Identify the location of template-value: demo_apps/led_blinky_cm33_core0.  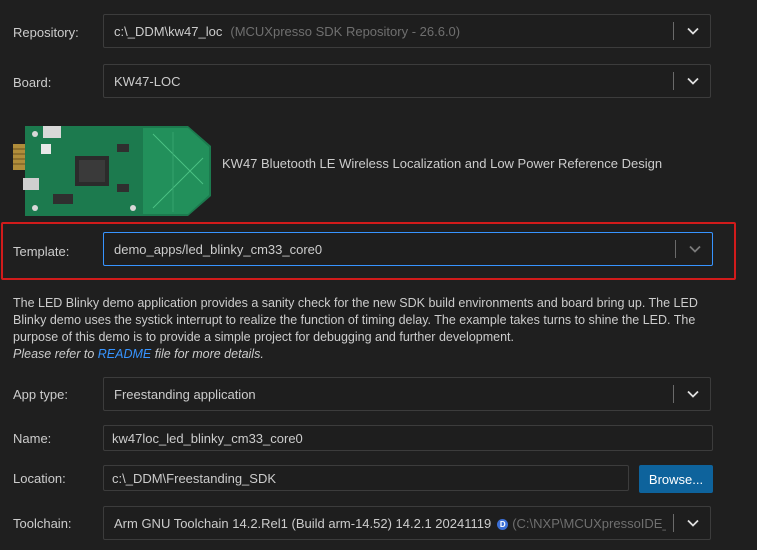
(218, 249).